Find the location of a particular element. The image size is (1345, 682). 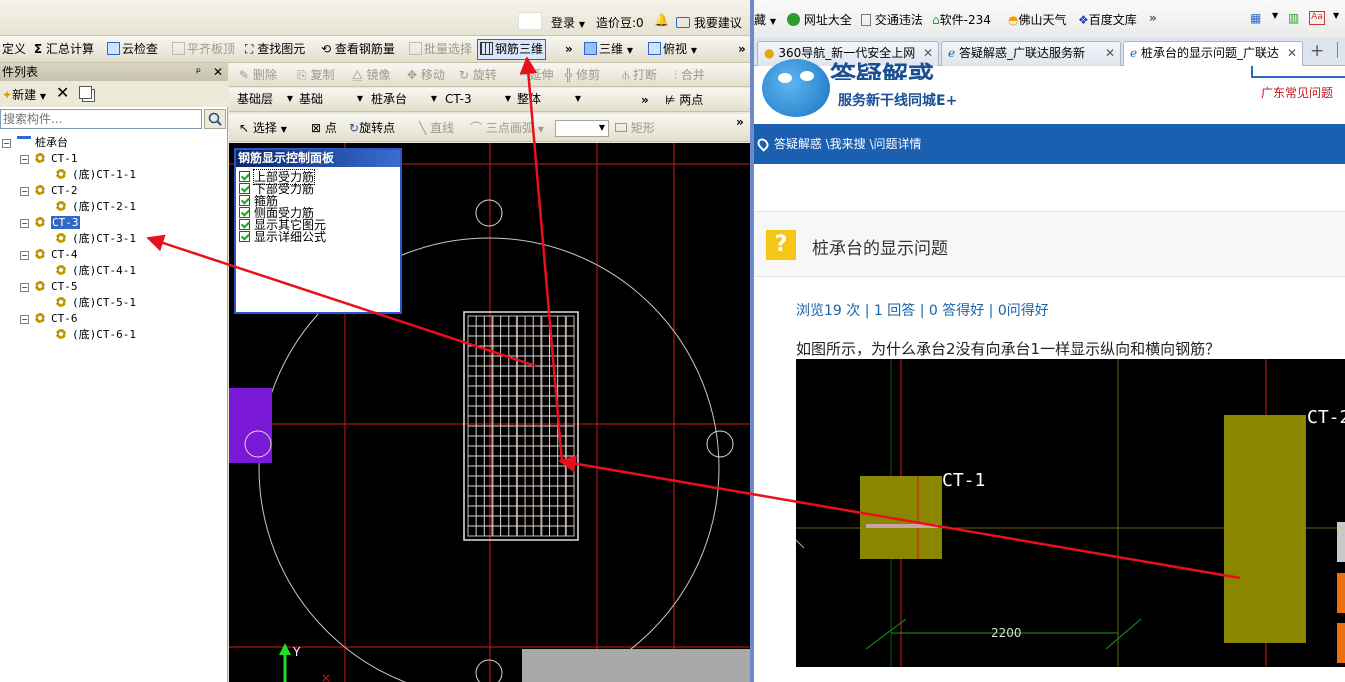

align-slab-button: 平齐板顶 is located at coordinates (203, 49).